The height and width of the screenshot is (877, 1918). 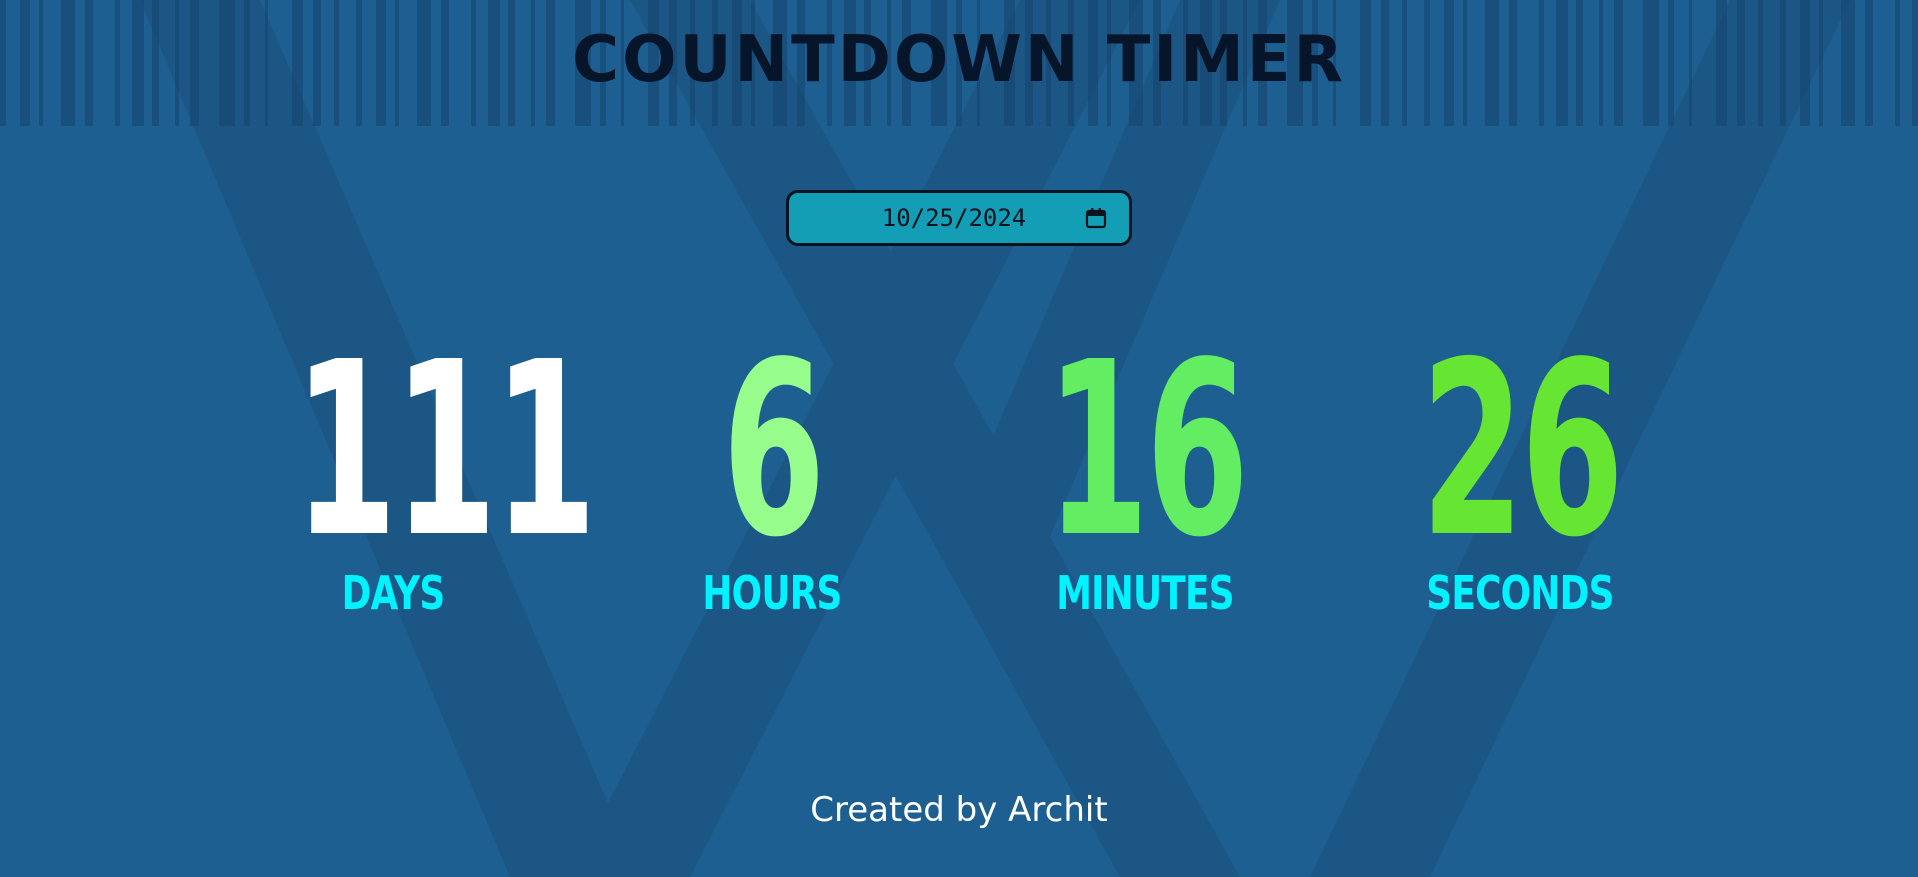 I want to click on seconds-unit: 26 SECONDS, so click(x=1520, y=465).